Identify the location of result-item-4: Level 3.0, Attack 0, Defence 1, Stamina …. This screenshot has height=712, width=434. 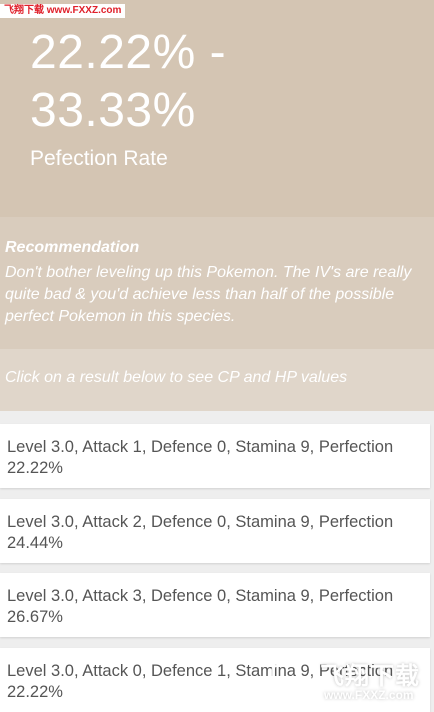
(215, 680).